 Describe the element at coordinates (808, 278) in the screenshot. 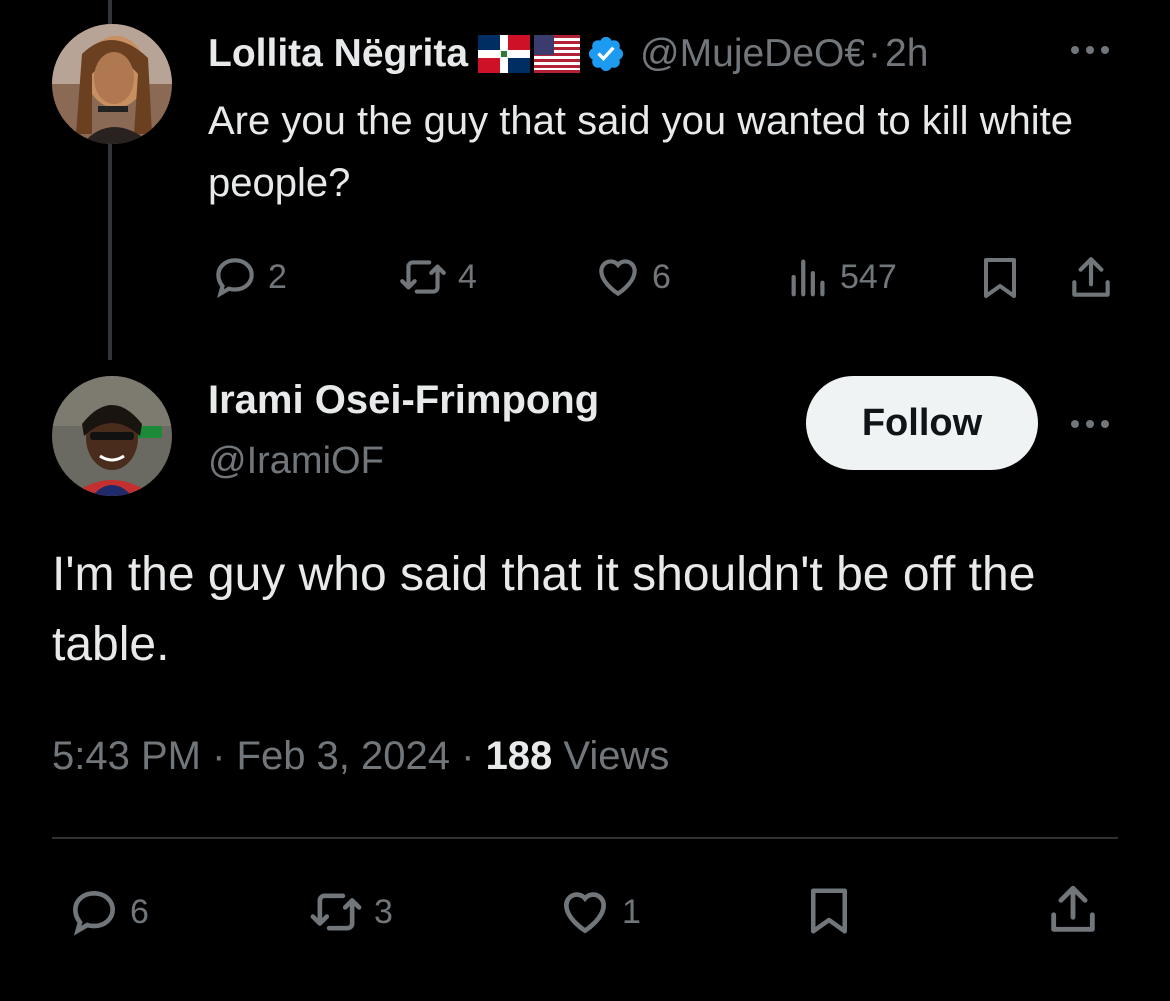

I see `views-chart-icon` at that location.